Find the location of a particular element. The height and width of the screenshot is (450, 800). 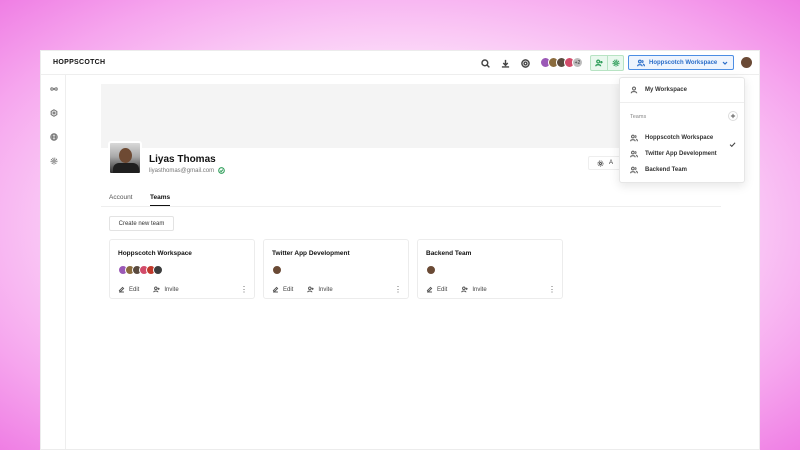

download-icon is located at coordinates (505, 63).